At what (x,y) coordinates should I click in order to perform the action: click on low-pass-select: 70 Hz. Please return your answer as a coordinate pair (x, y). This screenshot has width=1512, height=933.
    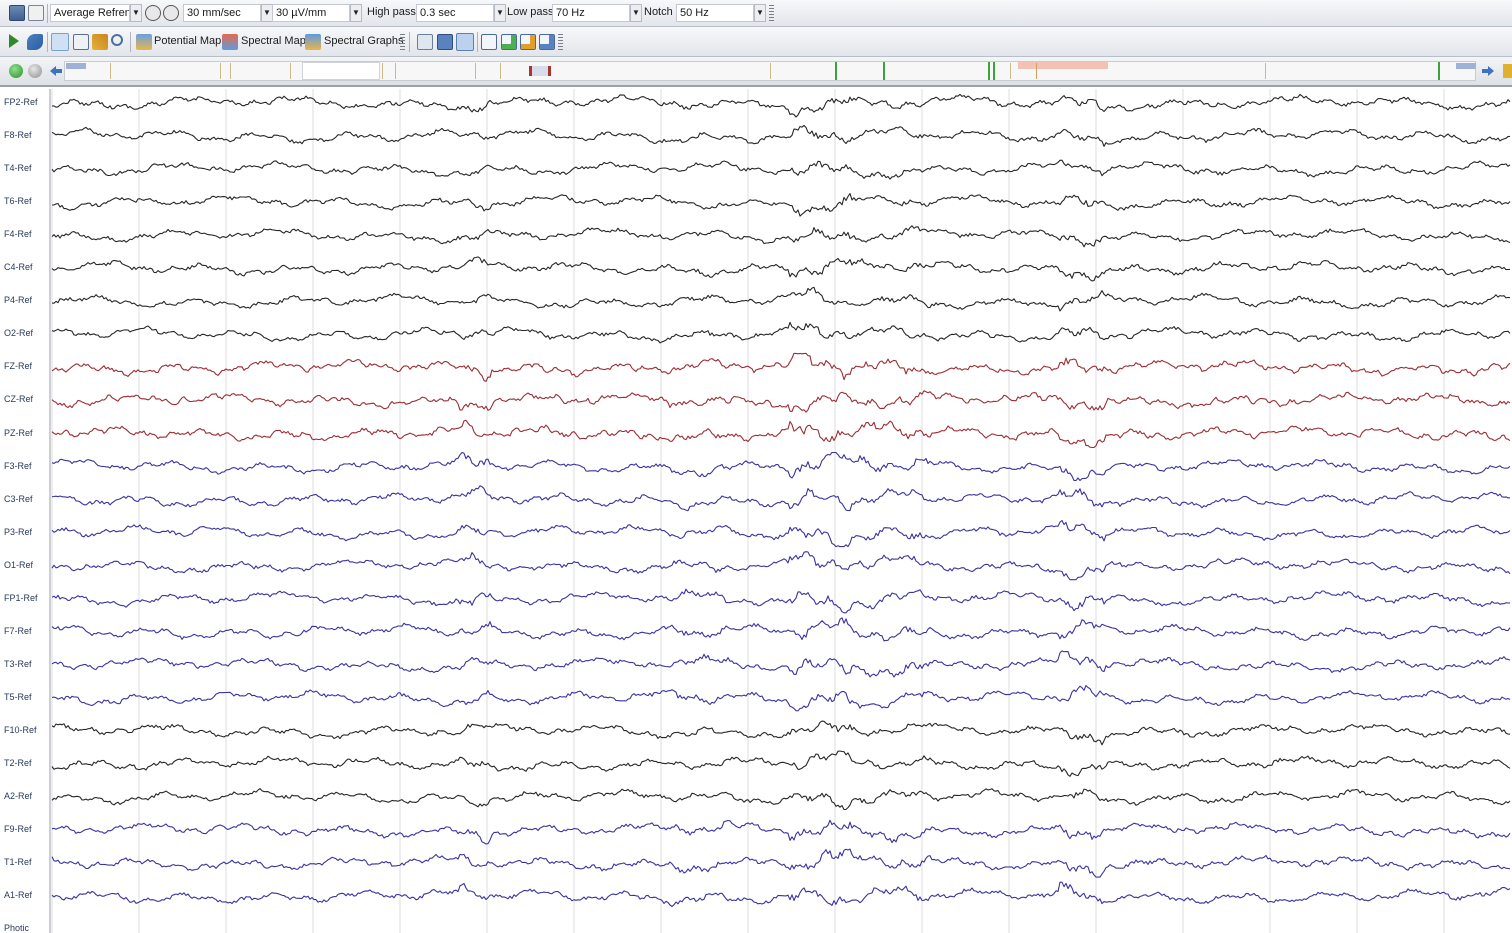
    Looking at the image, I should click on (591, 13).